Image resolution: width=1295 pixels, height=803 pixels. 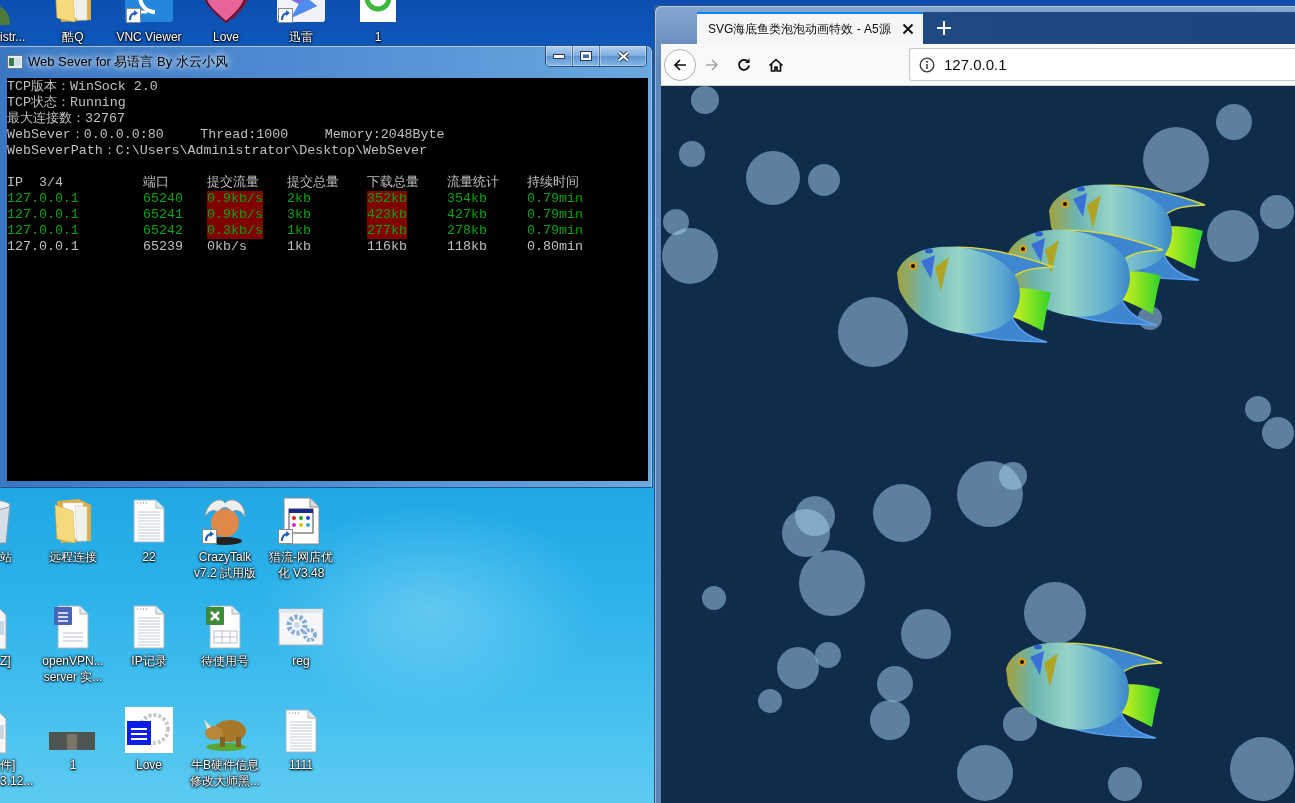 What do you see at coordinates (384, 135) in the screenshot?
I see `console-text: Memory:2048Byte` at bounding box center [384, 135].